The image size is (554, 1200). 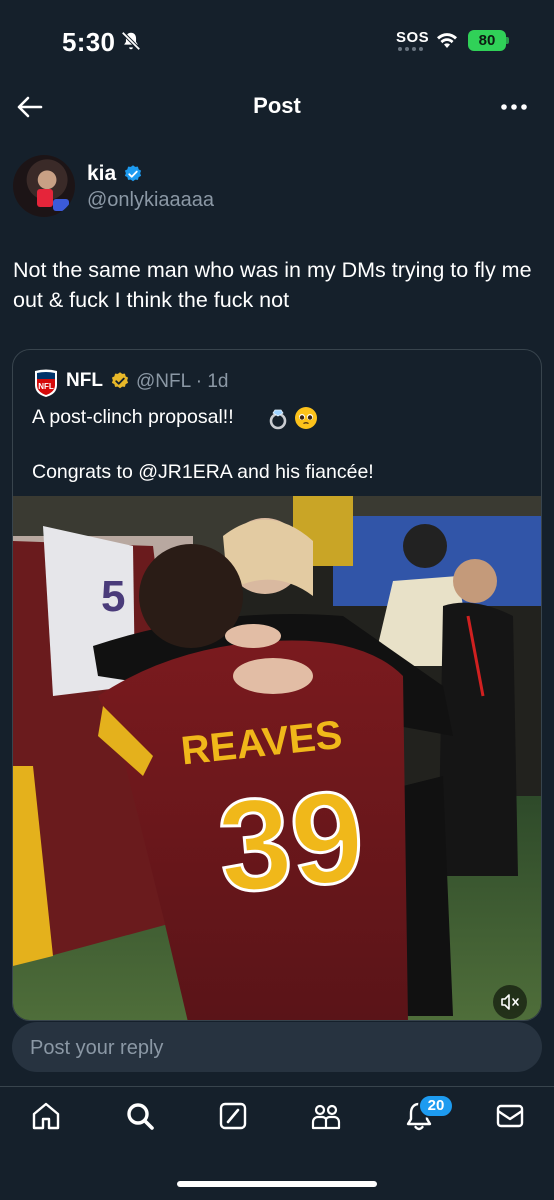 I want to click on quote-text-line1: A post-clinch proposal!!, so click(x=133, y=417).